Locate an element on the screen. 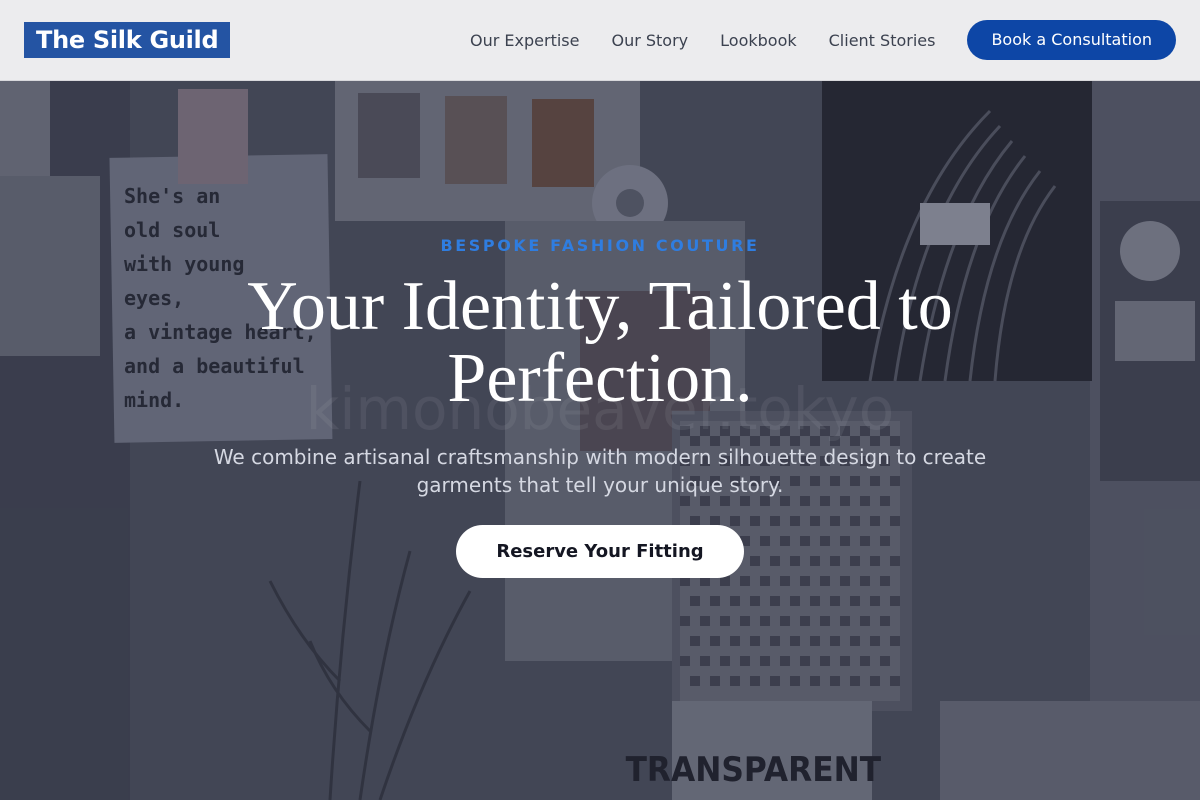  nav-link-our-story: Our Story is located at coordinates (649, 40).